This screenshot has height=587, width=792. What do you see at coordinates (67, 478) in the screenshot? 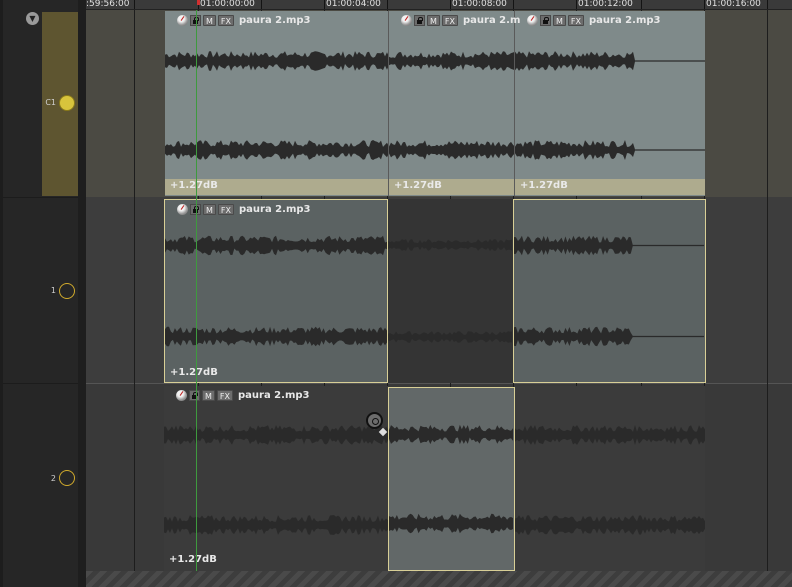
I see `track-2-record-arm` at bounding box center [67, 478].